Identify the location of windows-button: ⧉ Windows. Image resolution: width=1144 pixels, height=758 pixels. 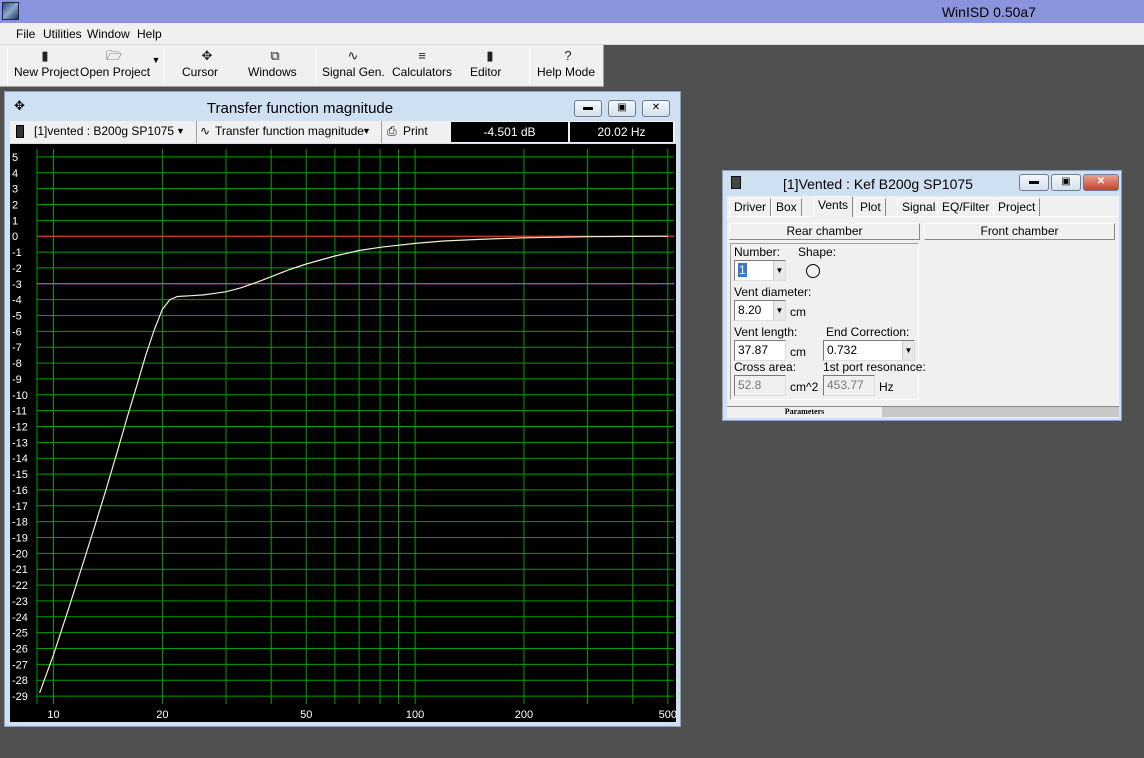
(275, 66).